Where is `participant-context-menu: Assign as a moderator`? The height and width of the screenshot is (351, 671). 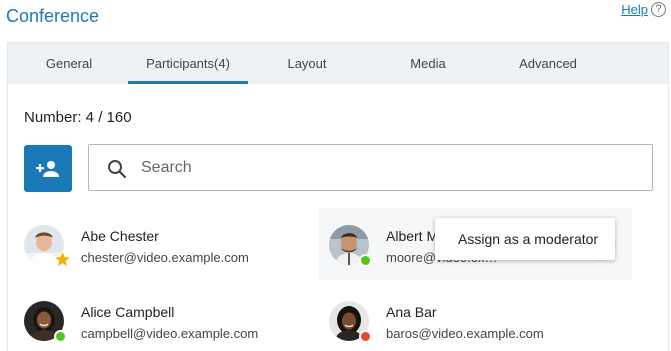 participant-context-menu: Assign as a moderator is located at coordinates (525, 239).